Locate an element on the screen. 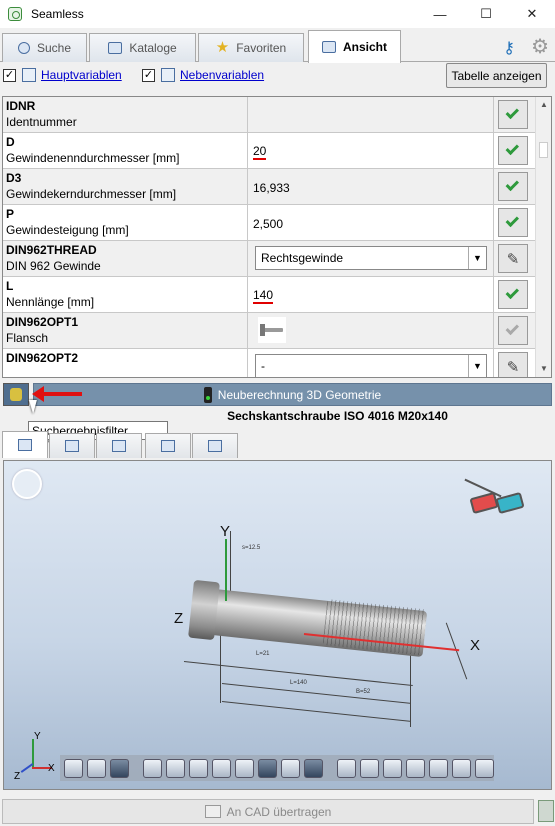  scroll-down-icon: ▼ is located at coordinates (543, 369).